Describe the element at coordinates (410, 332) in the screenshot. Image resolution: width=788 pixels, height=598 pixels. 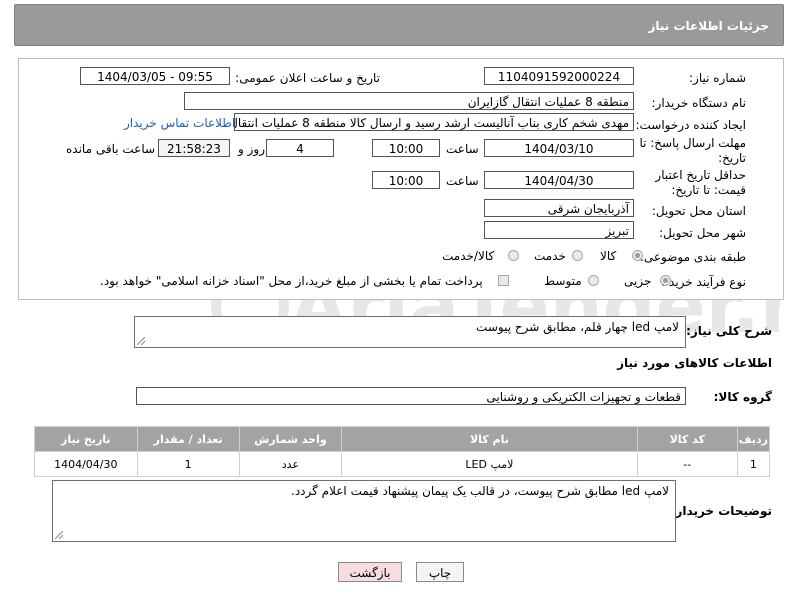
I see `description-field: لامپ led چهار قلم، مطابق شرح پیوست` at that location.